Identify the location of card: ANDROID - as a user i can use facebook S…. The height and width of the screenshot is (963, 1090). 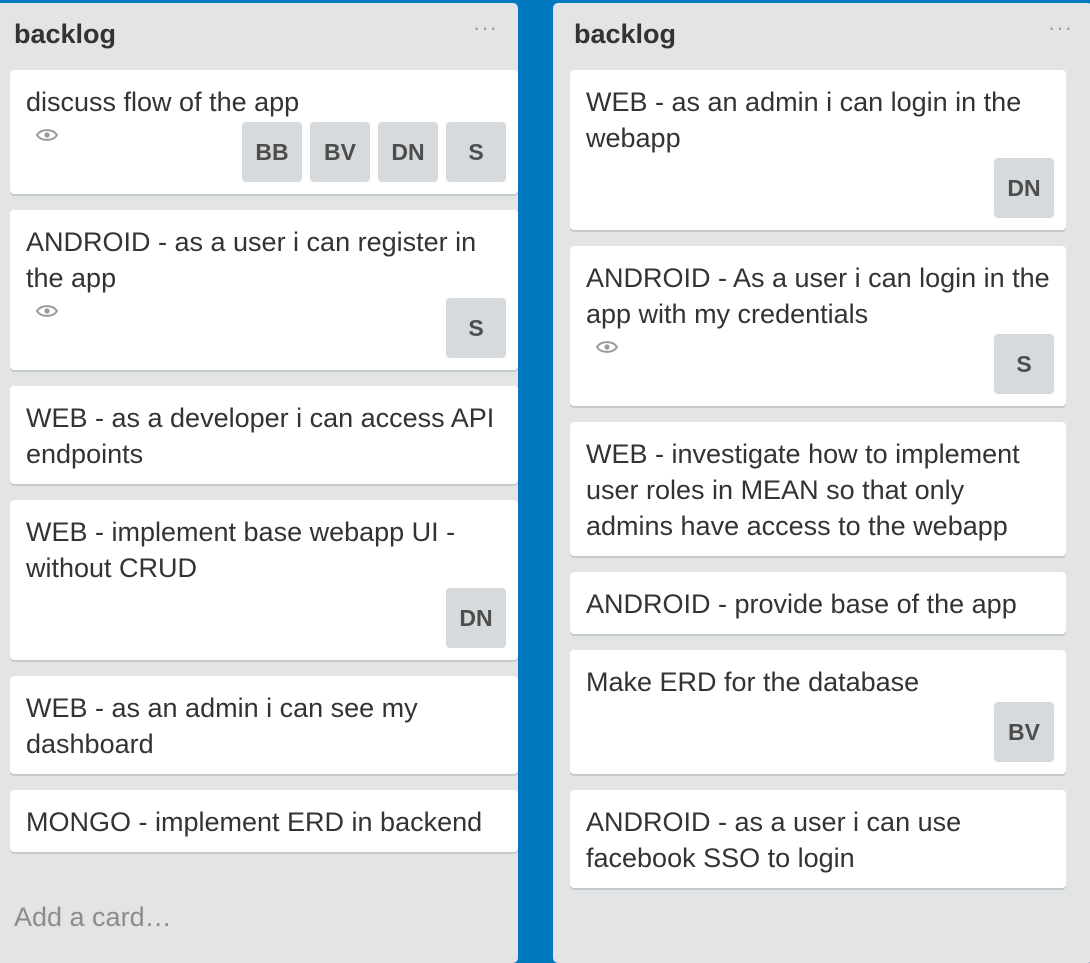
(818, 839).